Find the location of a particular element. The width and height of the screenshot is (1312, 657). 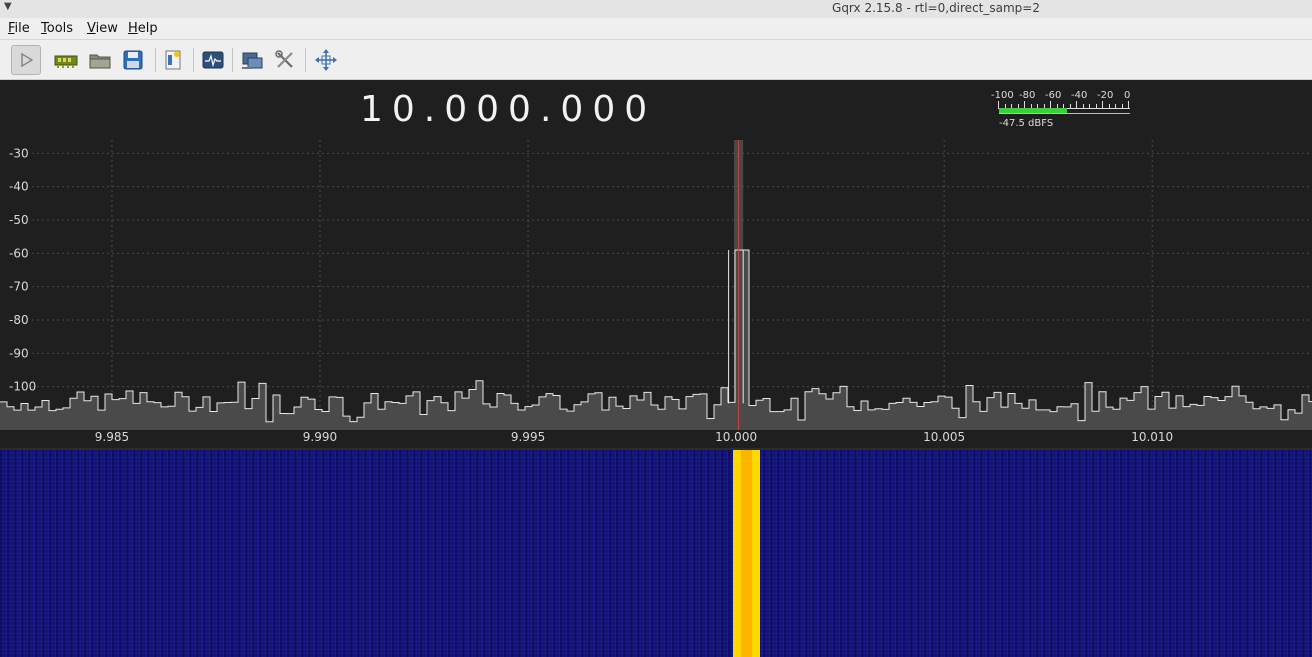

save-settings-button is located at coordinates (133, 60).